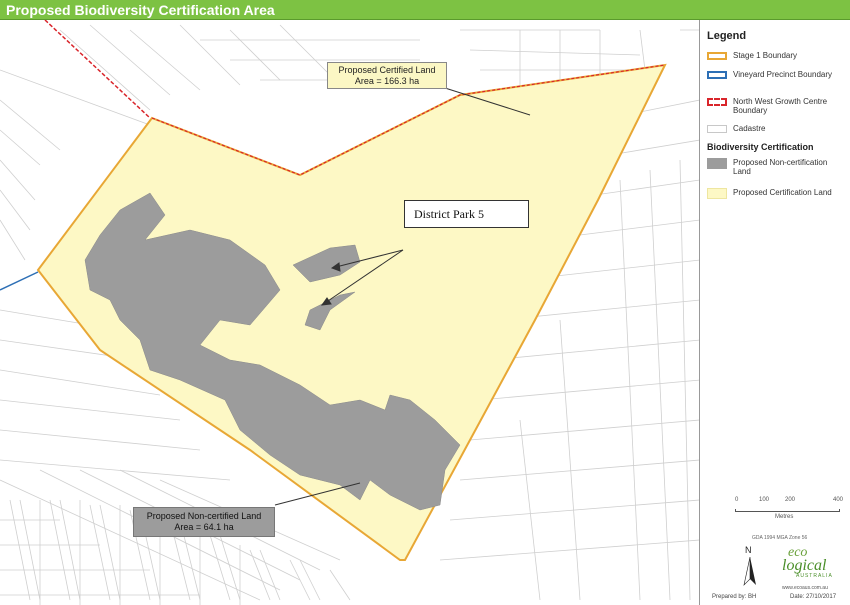 The height and width of the screenshot is (605, 850). What do you see at coordinates (813, 597) in the screenshot?
I see `date-text: Date: 27/10/2017` at bounding box center [813, 597].